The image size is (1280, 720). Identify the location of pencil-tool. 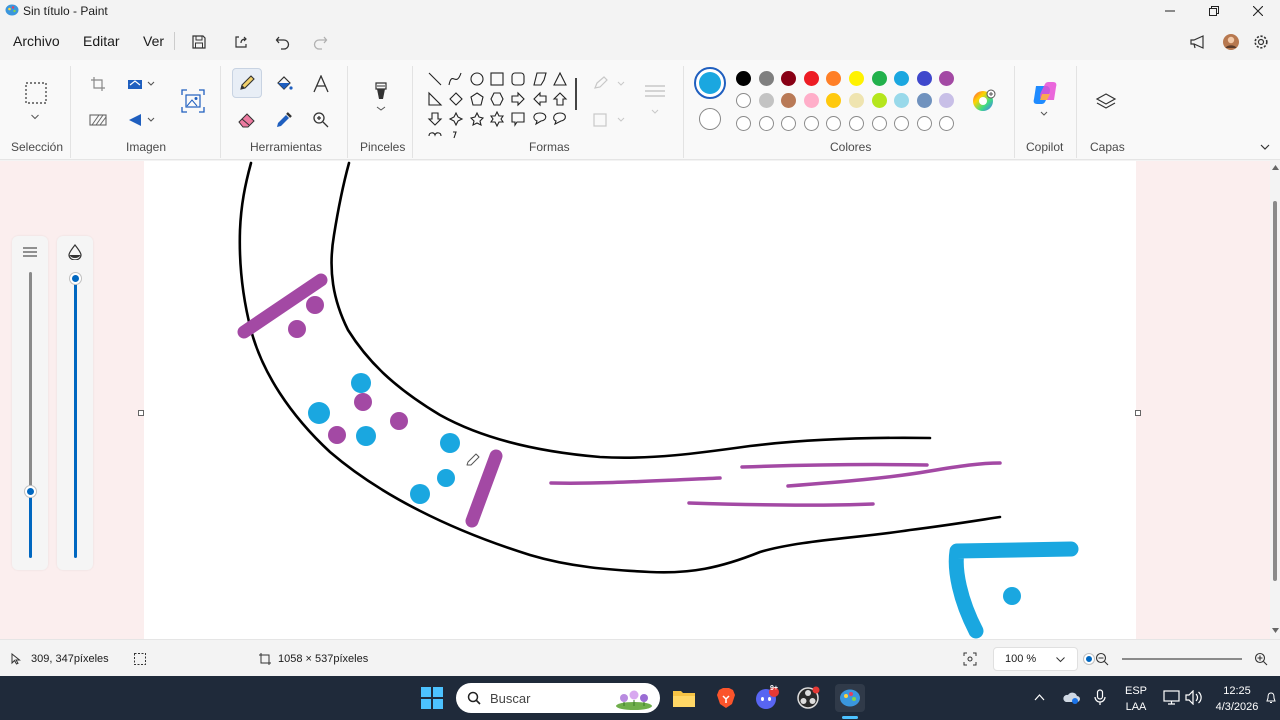
(247, 83).